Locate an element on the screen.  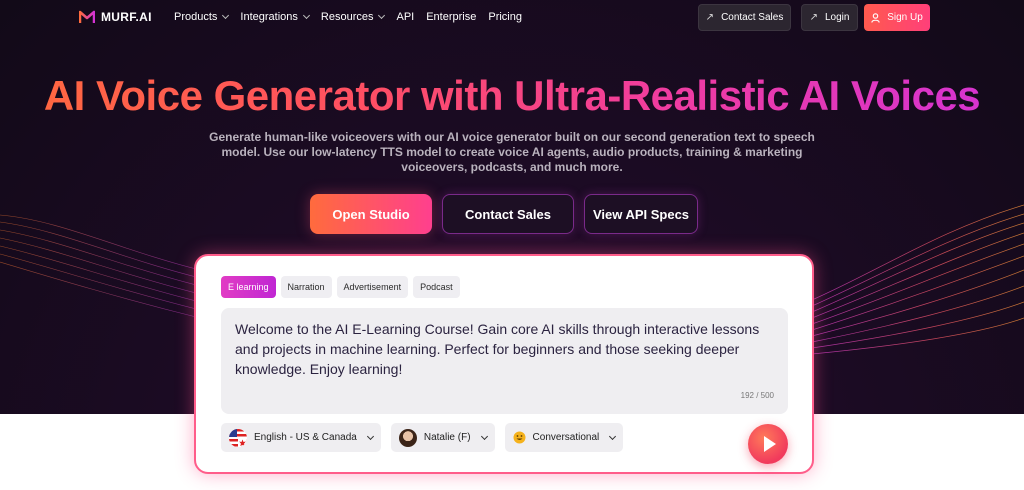
tab-e-learning: E learning is located at coordinates (248, 287).